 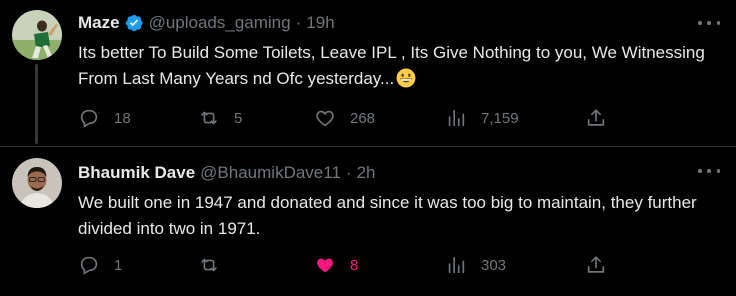 I want to click on like-button: 268, so click(x=344, y=118).